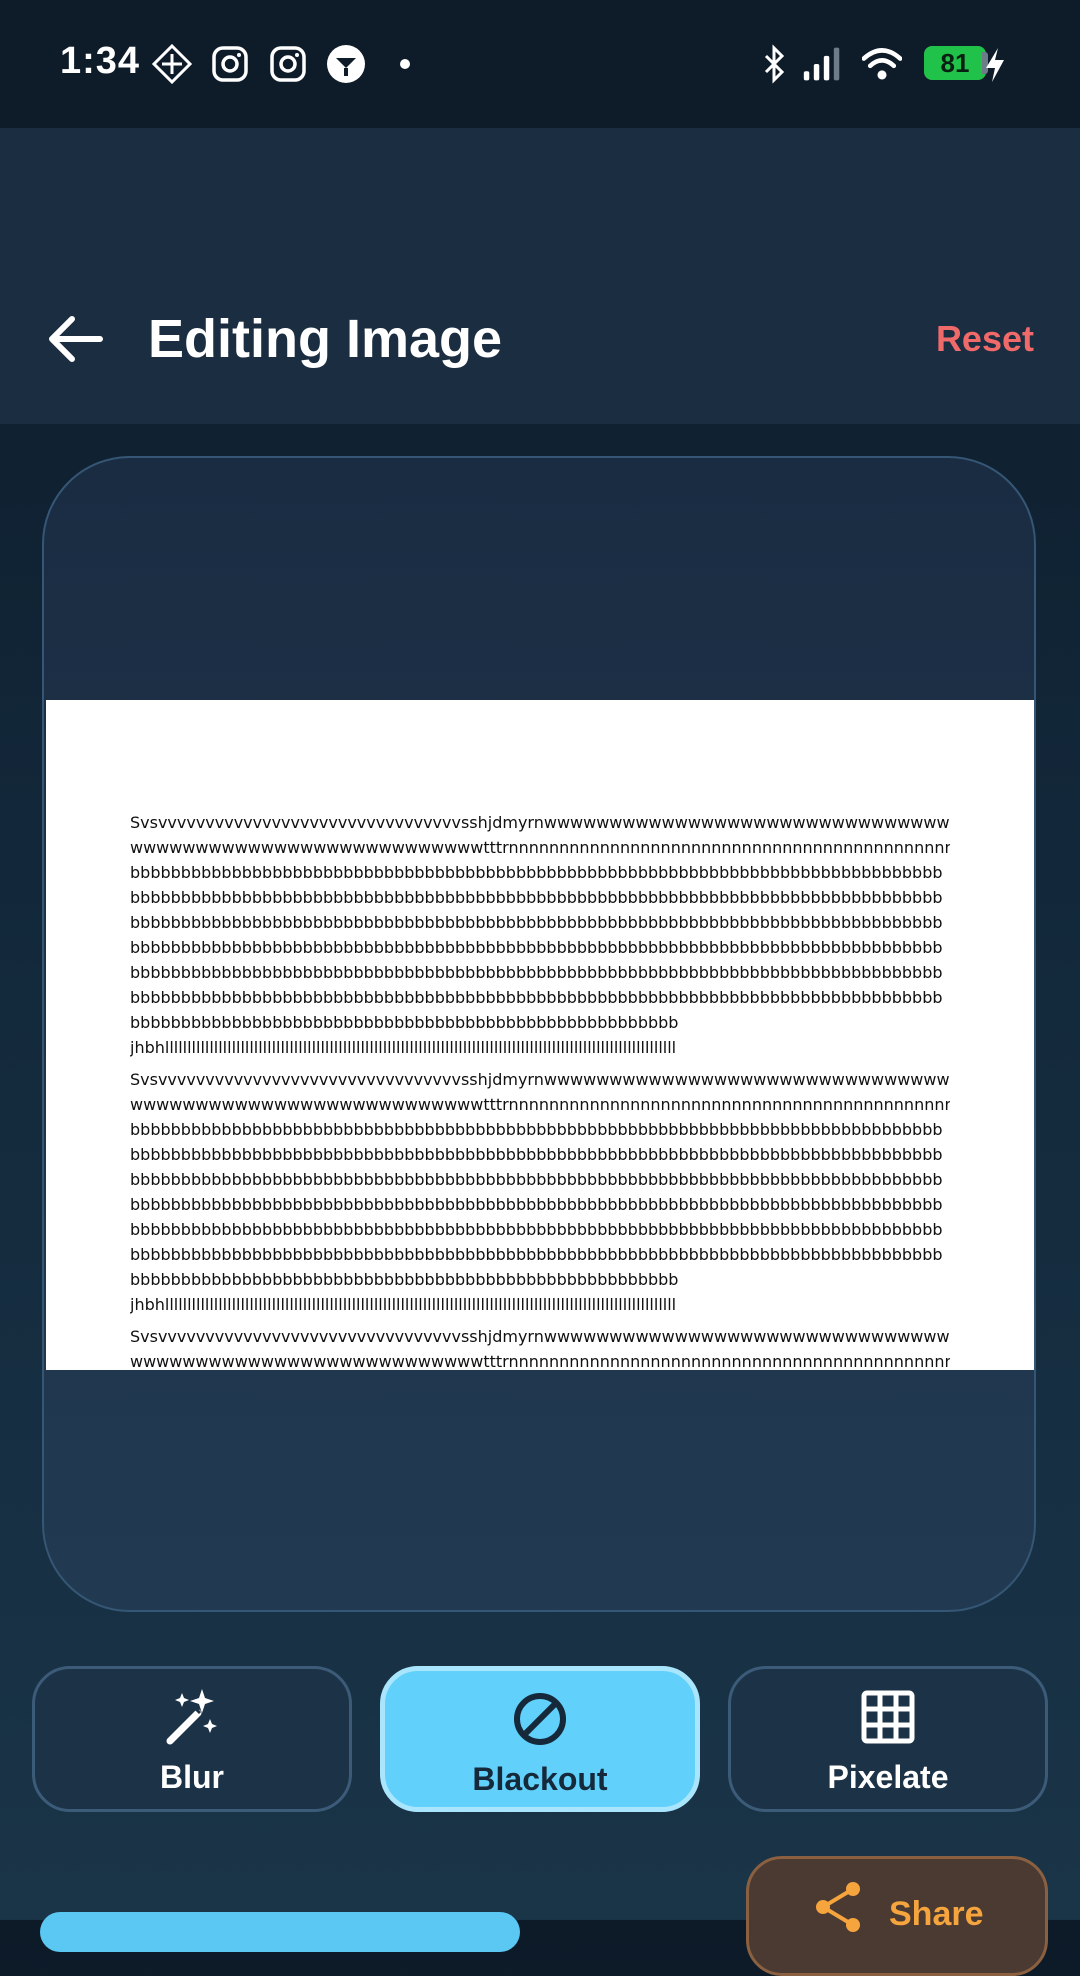 The height and width of the screenshot is (1976, 1080). What do you see at coordinates (100, 61) in the screenshot?
I see `status-time: 1:34` at bounding box center [100, 61].